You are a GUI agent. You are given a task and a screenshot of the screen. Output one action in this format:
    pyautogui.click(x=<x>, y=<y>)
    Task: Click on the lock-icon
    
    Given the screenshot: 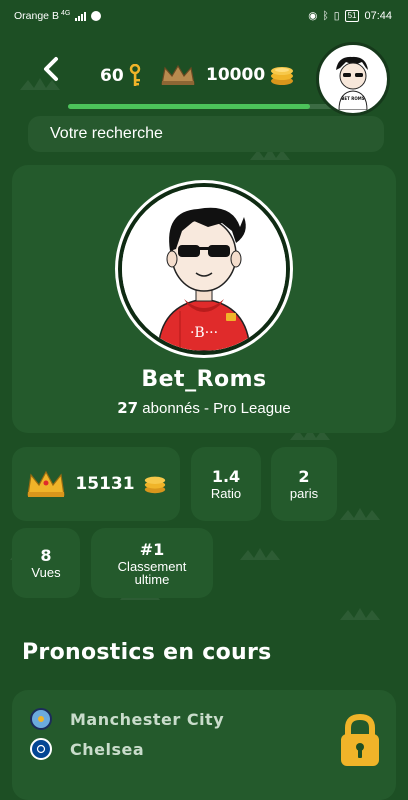 What is the action you would take?
    pyautogui.click(x=360, y=741)
    